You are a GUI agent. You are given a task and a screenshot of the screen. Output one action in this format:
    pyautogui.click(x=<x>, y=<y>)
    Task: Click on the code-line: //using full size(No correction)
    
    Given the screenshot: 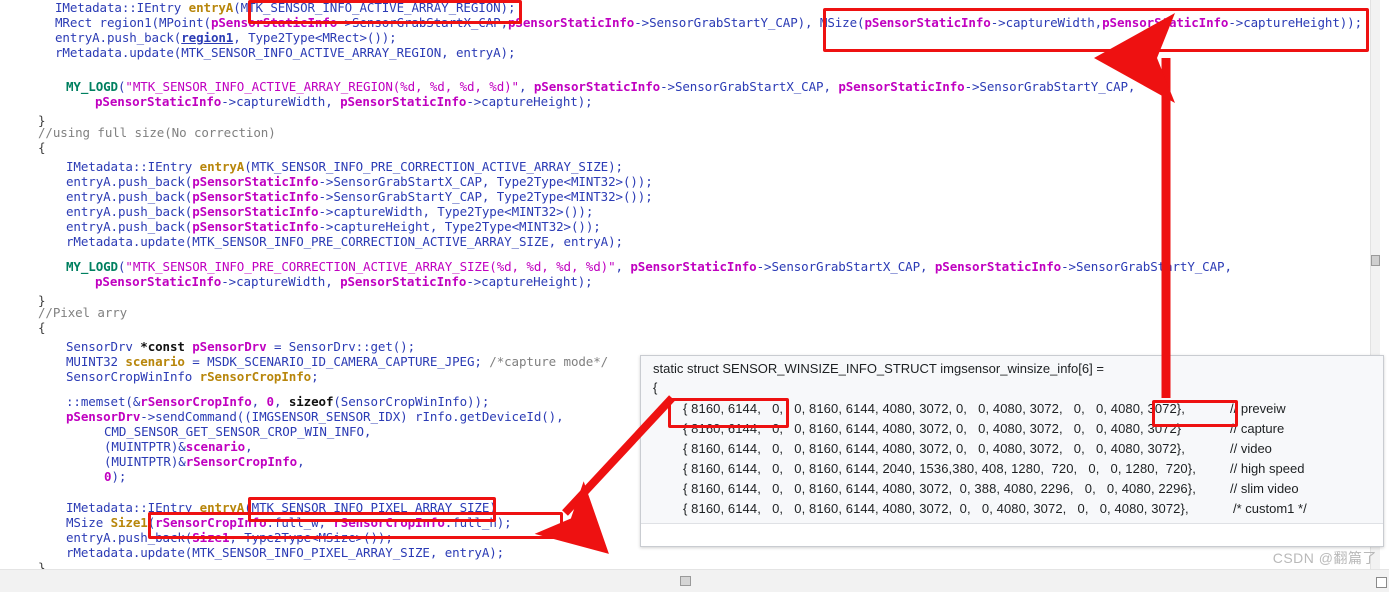 What is the action you would take?
    pyautogui.click(x=157, y=132)
    